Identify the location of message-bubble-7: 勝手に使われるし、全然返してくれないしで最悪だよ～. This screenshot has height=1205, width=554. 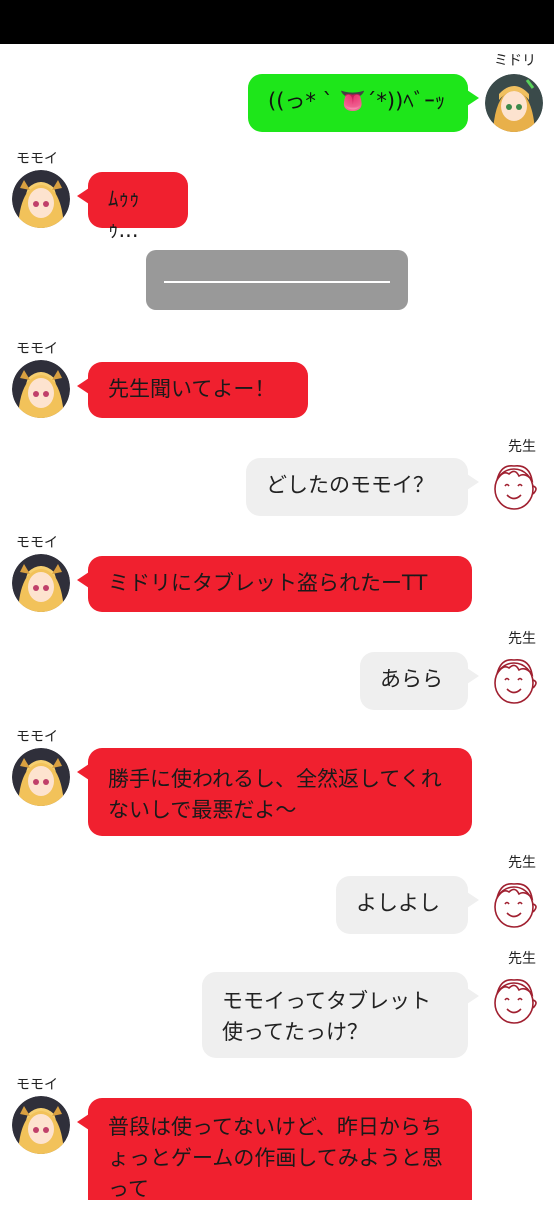
(274, 792).